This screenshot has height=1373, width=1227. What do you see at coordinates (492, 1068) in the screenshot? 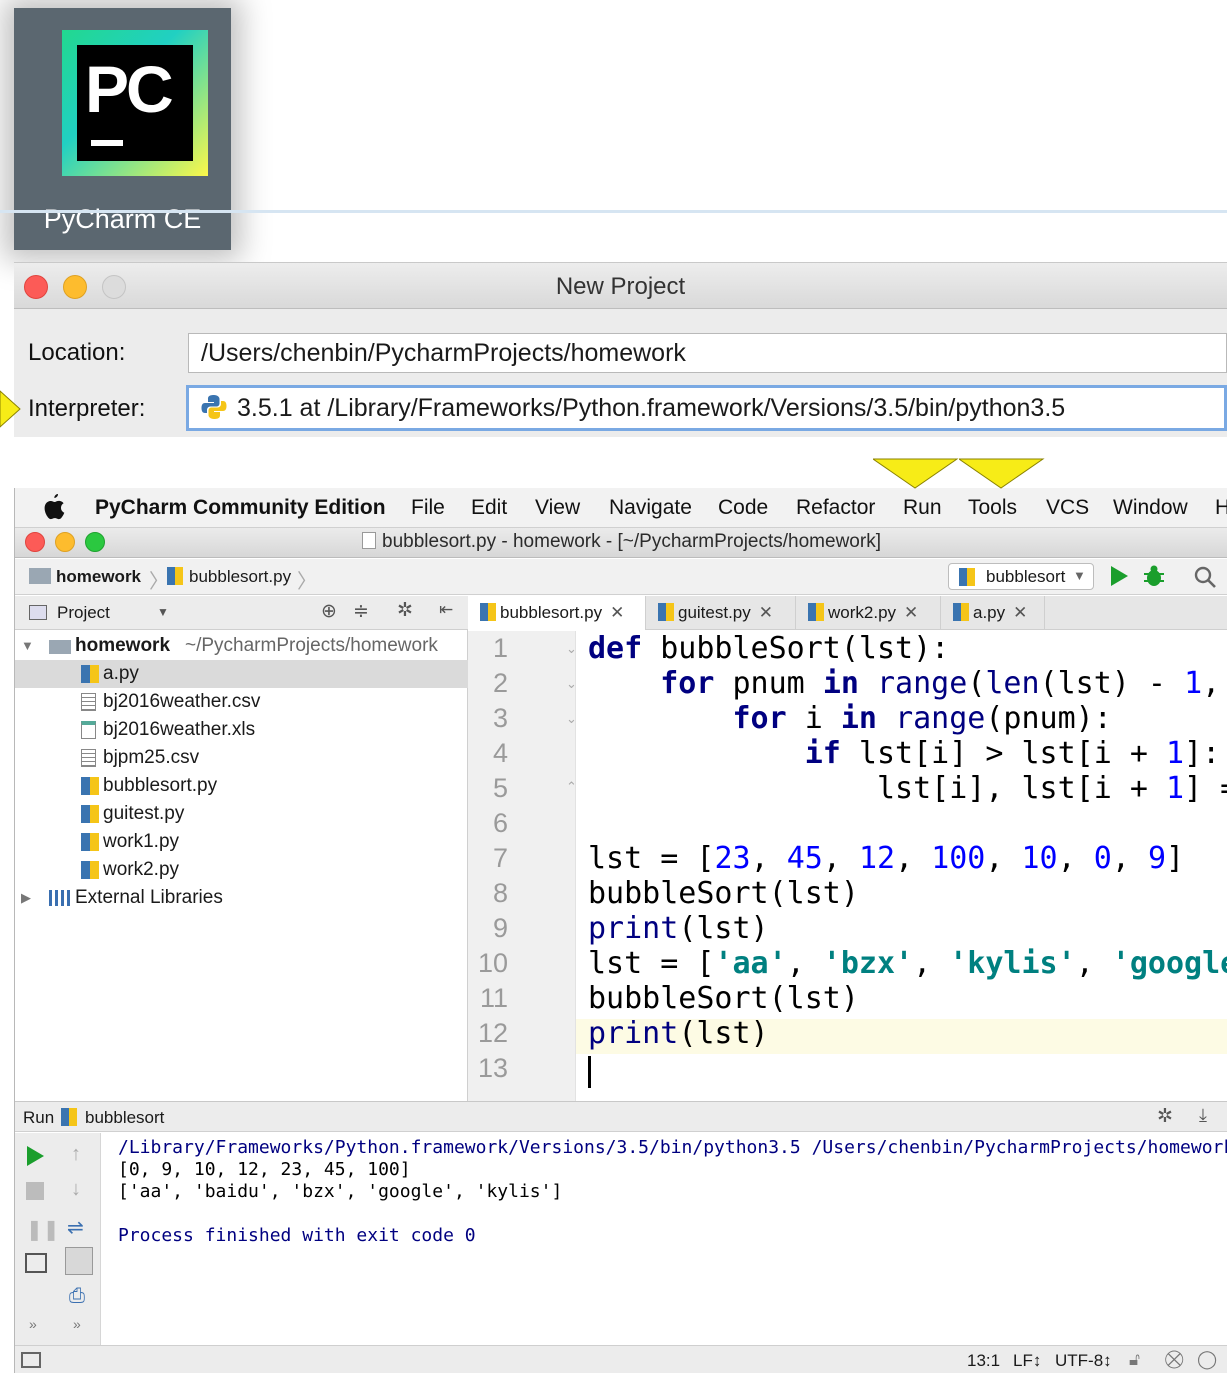
I see `line-number: 13` at bounding box center [492, 1068].